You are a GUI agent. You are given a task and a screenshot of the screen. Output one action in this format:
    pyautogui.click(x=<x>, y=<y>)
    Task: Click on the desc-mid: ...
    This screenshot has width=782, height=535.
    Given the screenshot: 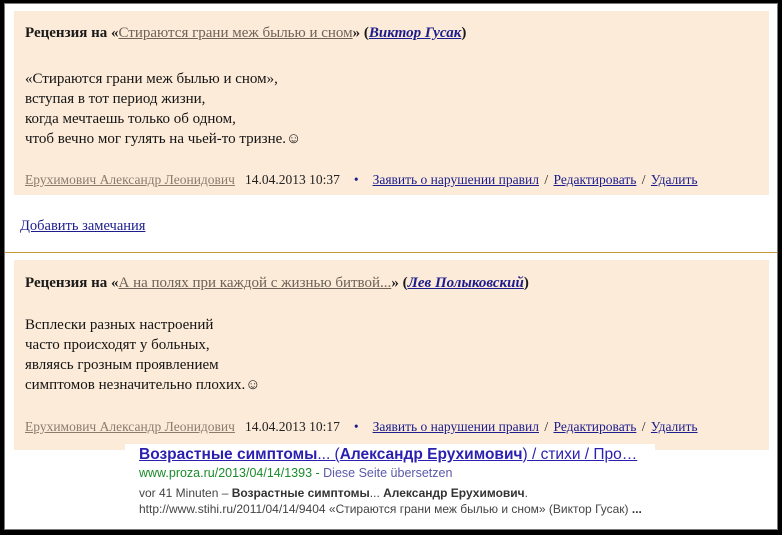 What is the action you would take?
    pyautogui.click(x=376, y=493)
    